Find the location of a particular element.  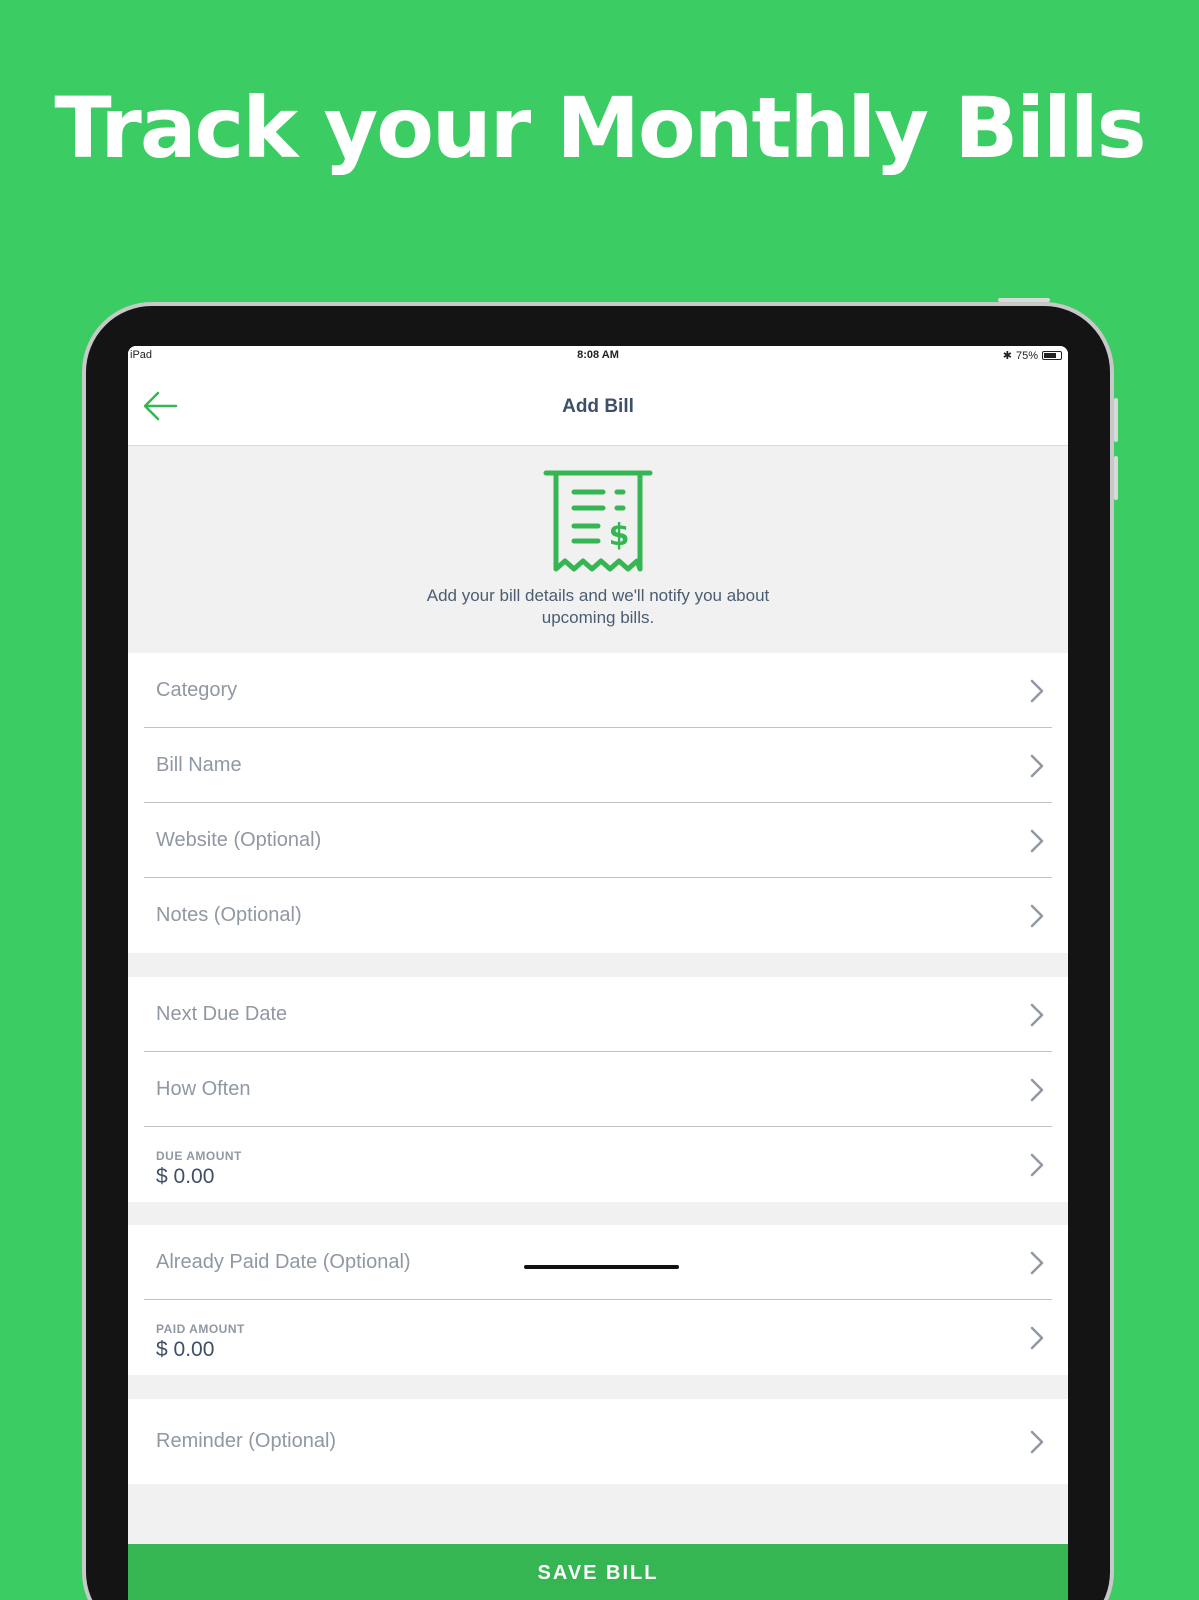

battery-icon is located at coordinates (1052, 355).